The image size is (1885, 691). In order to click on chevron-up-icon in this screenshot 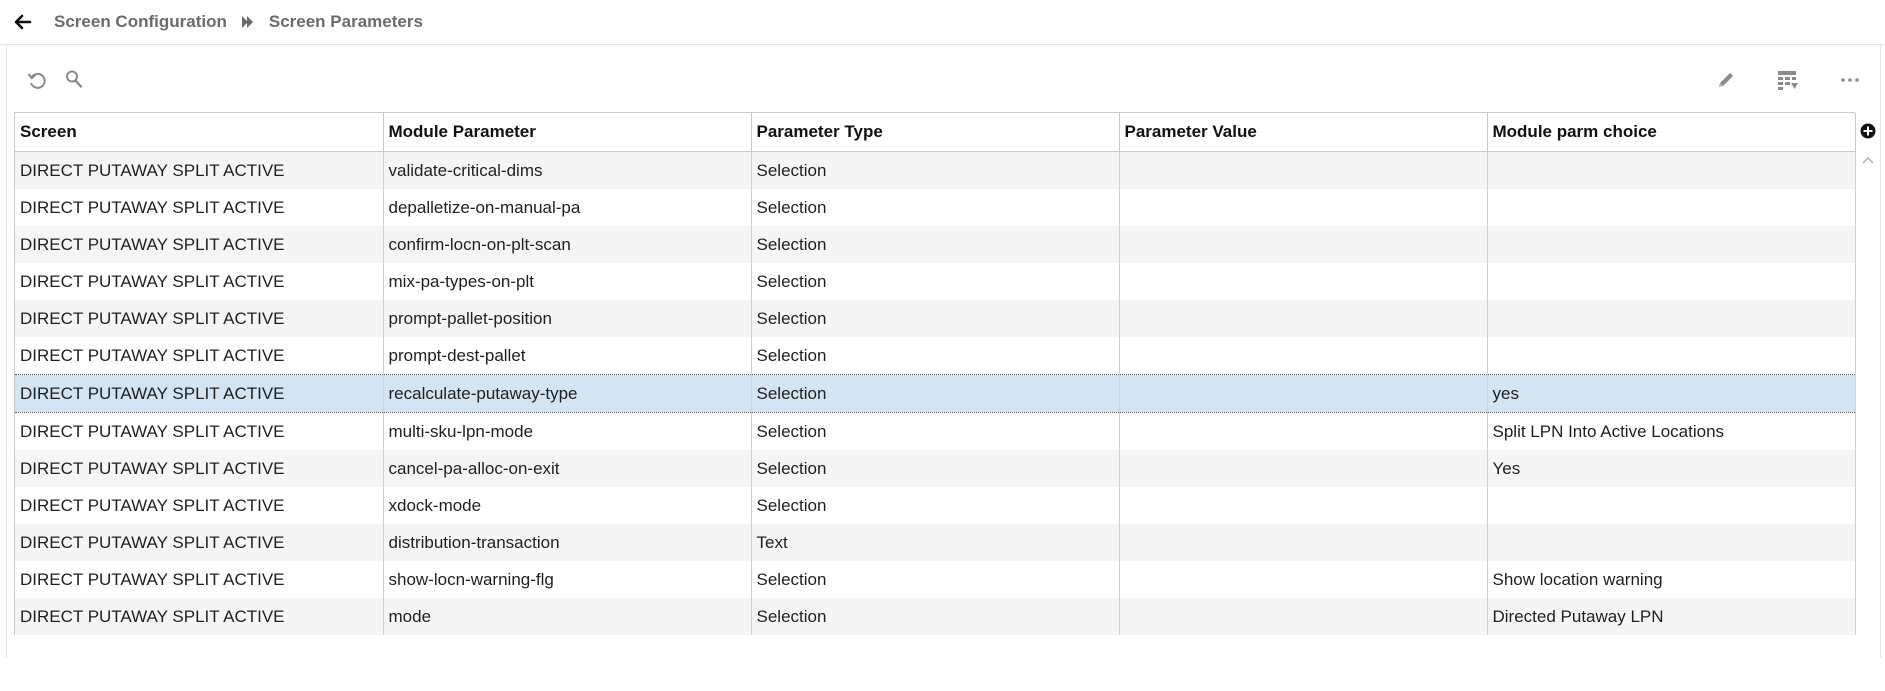, I will do `click(1868, 160)`.